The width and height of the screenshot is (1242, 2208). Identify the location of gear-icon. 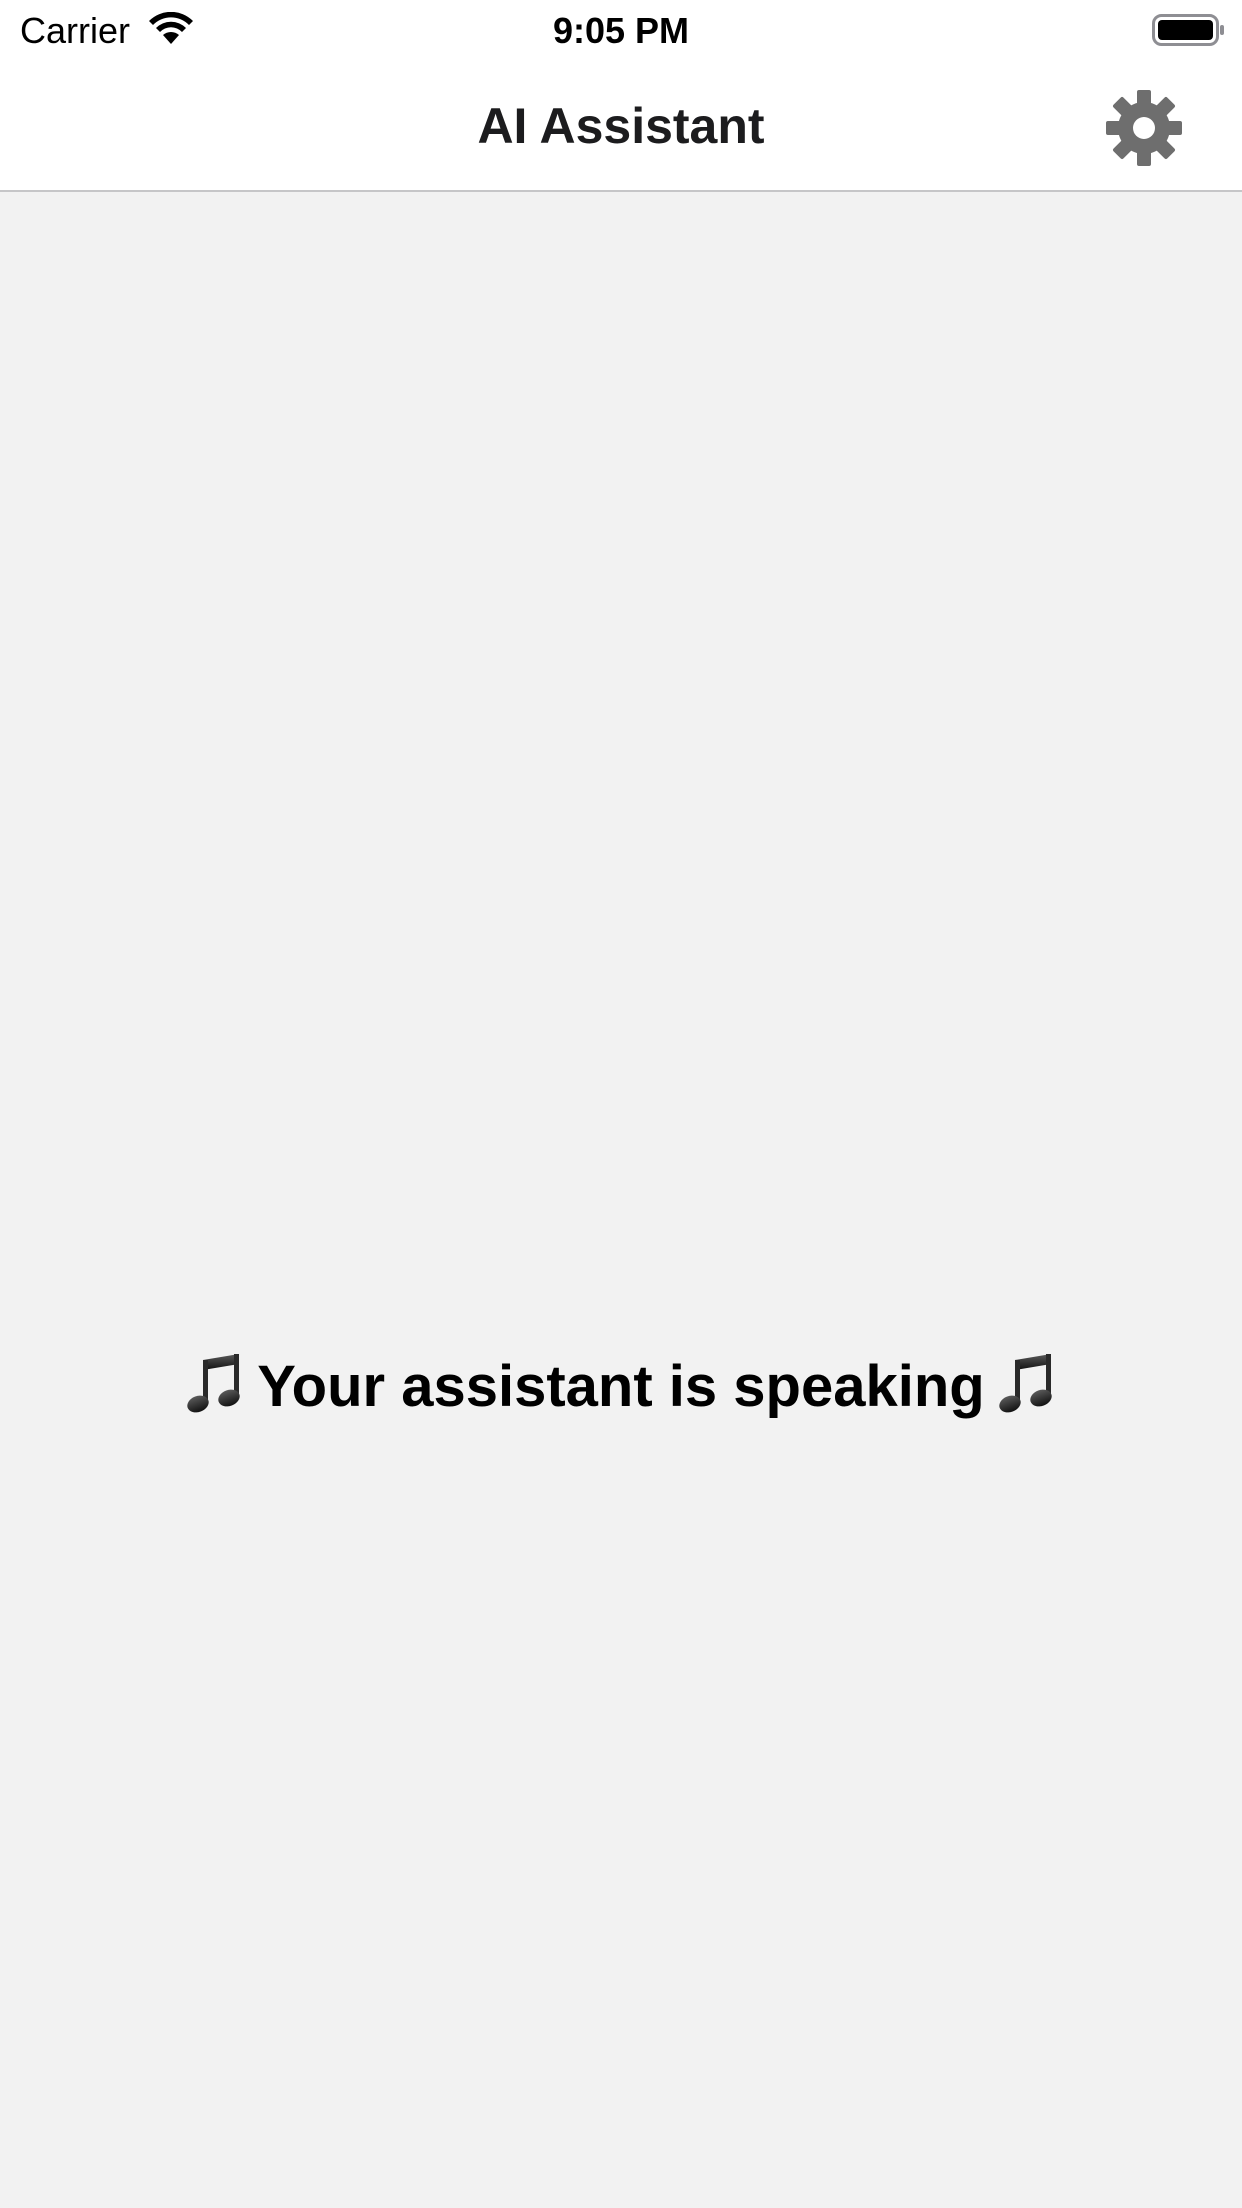
(1144, 128).